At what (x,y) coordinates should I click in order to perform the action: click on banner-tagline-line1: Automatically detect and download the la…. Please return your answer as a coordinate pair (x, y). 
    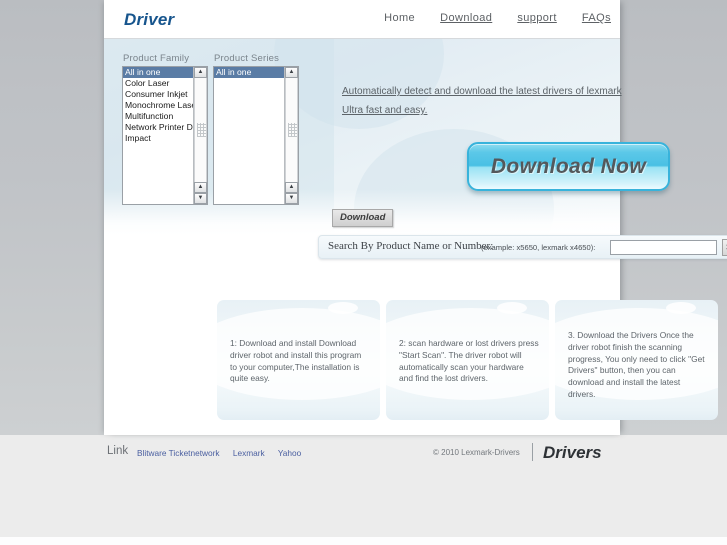
    Looking at the image, I should click on (482, 91).